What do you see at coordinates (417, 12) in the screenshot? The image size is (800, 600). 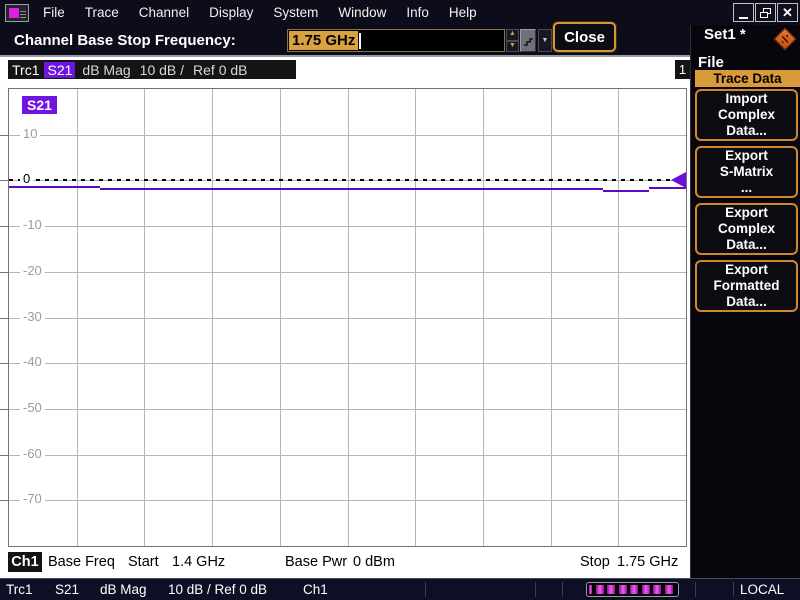 I see `menu-item-info: Info` at bounding box center [417, 12].